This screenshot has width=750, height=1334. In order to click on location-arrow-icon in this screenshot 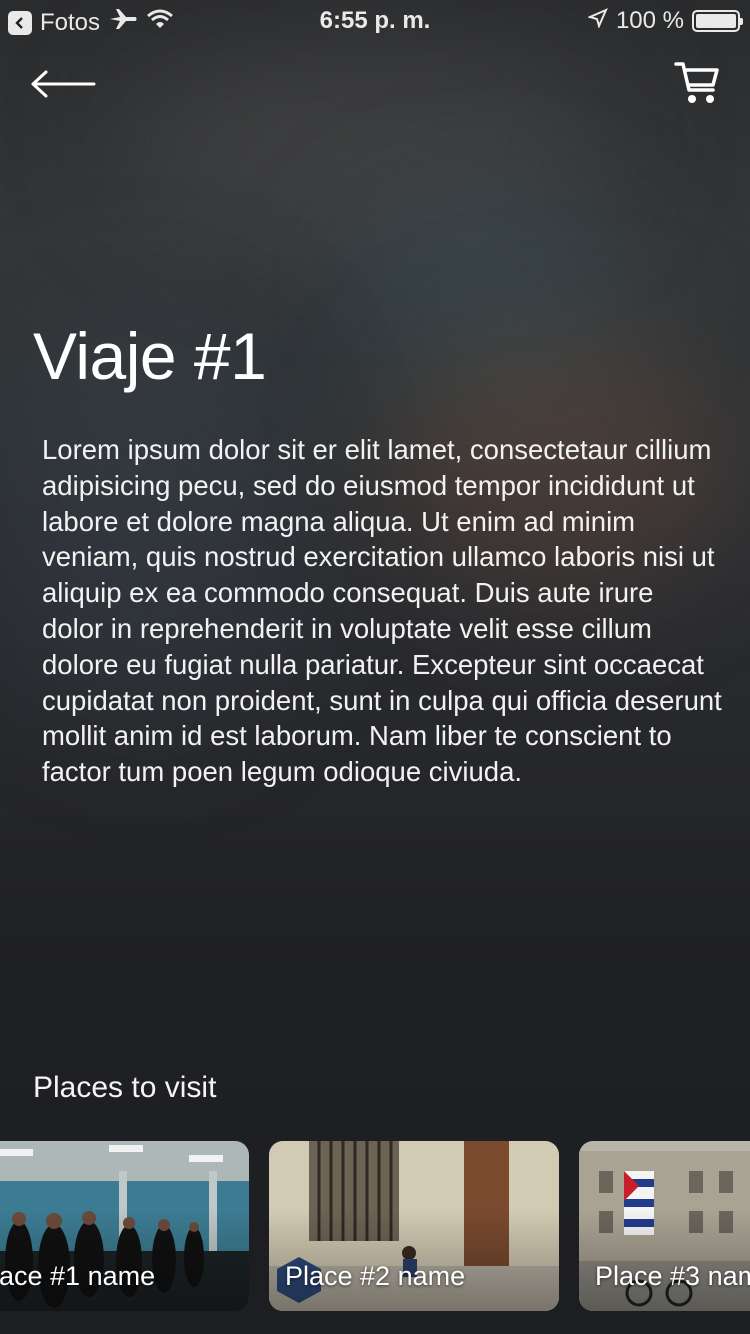, I will do `click(597, 21)`.